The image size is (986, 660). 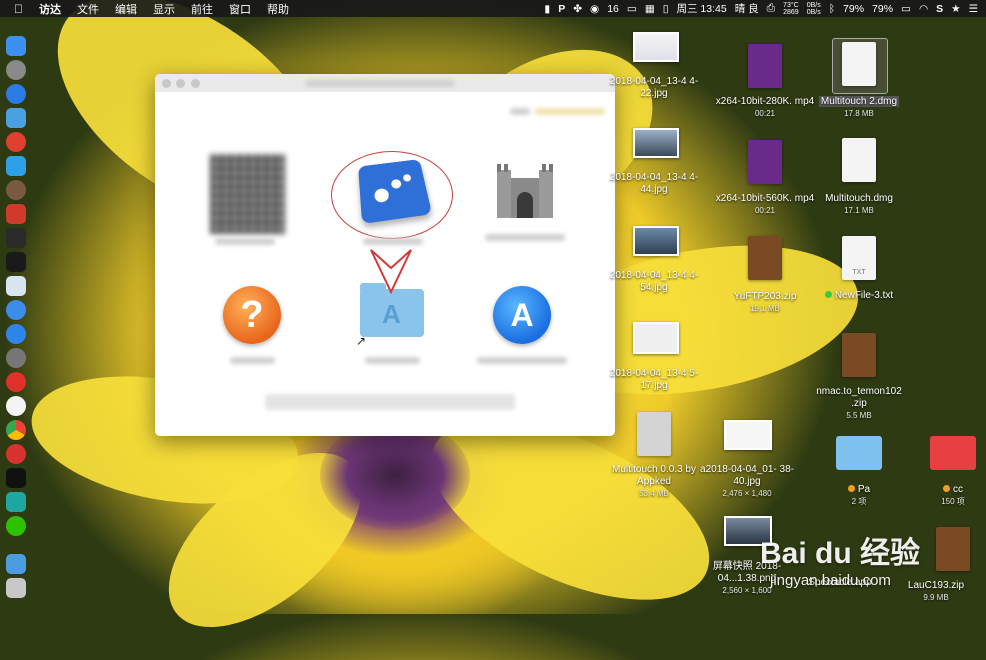 I want to click on wechat-dock-icon, so click(x=16, y=526).